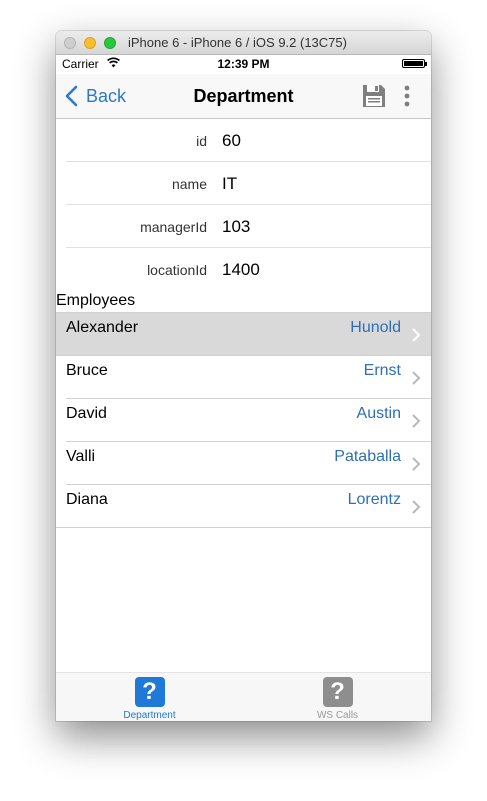 This screenshot has height=801, width=487. I want to click on save-button, so click(374, 96).